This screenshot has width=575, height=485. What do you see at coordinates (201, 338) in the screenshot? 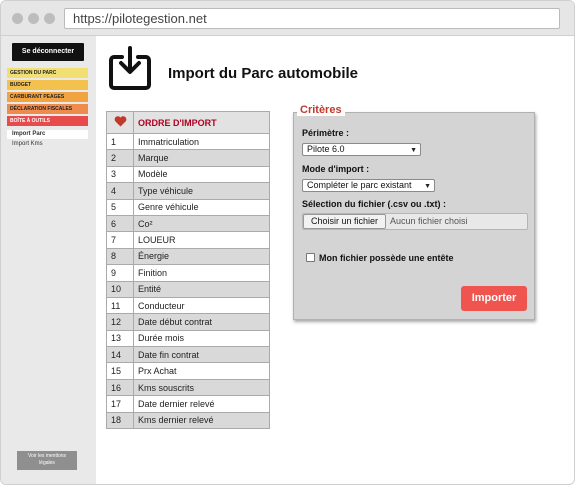
I see `row-field-name: Durée mois` at bounding box center [201, 338].